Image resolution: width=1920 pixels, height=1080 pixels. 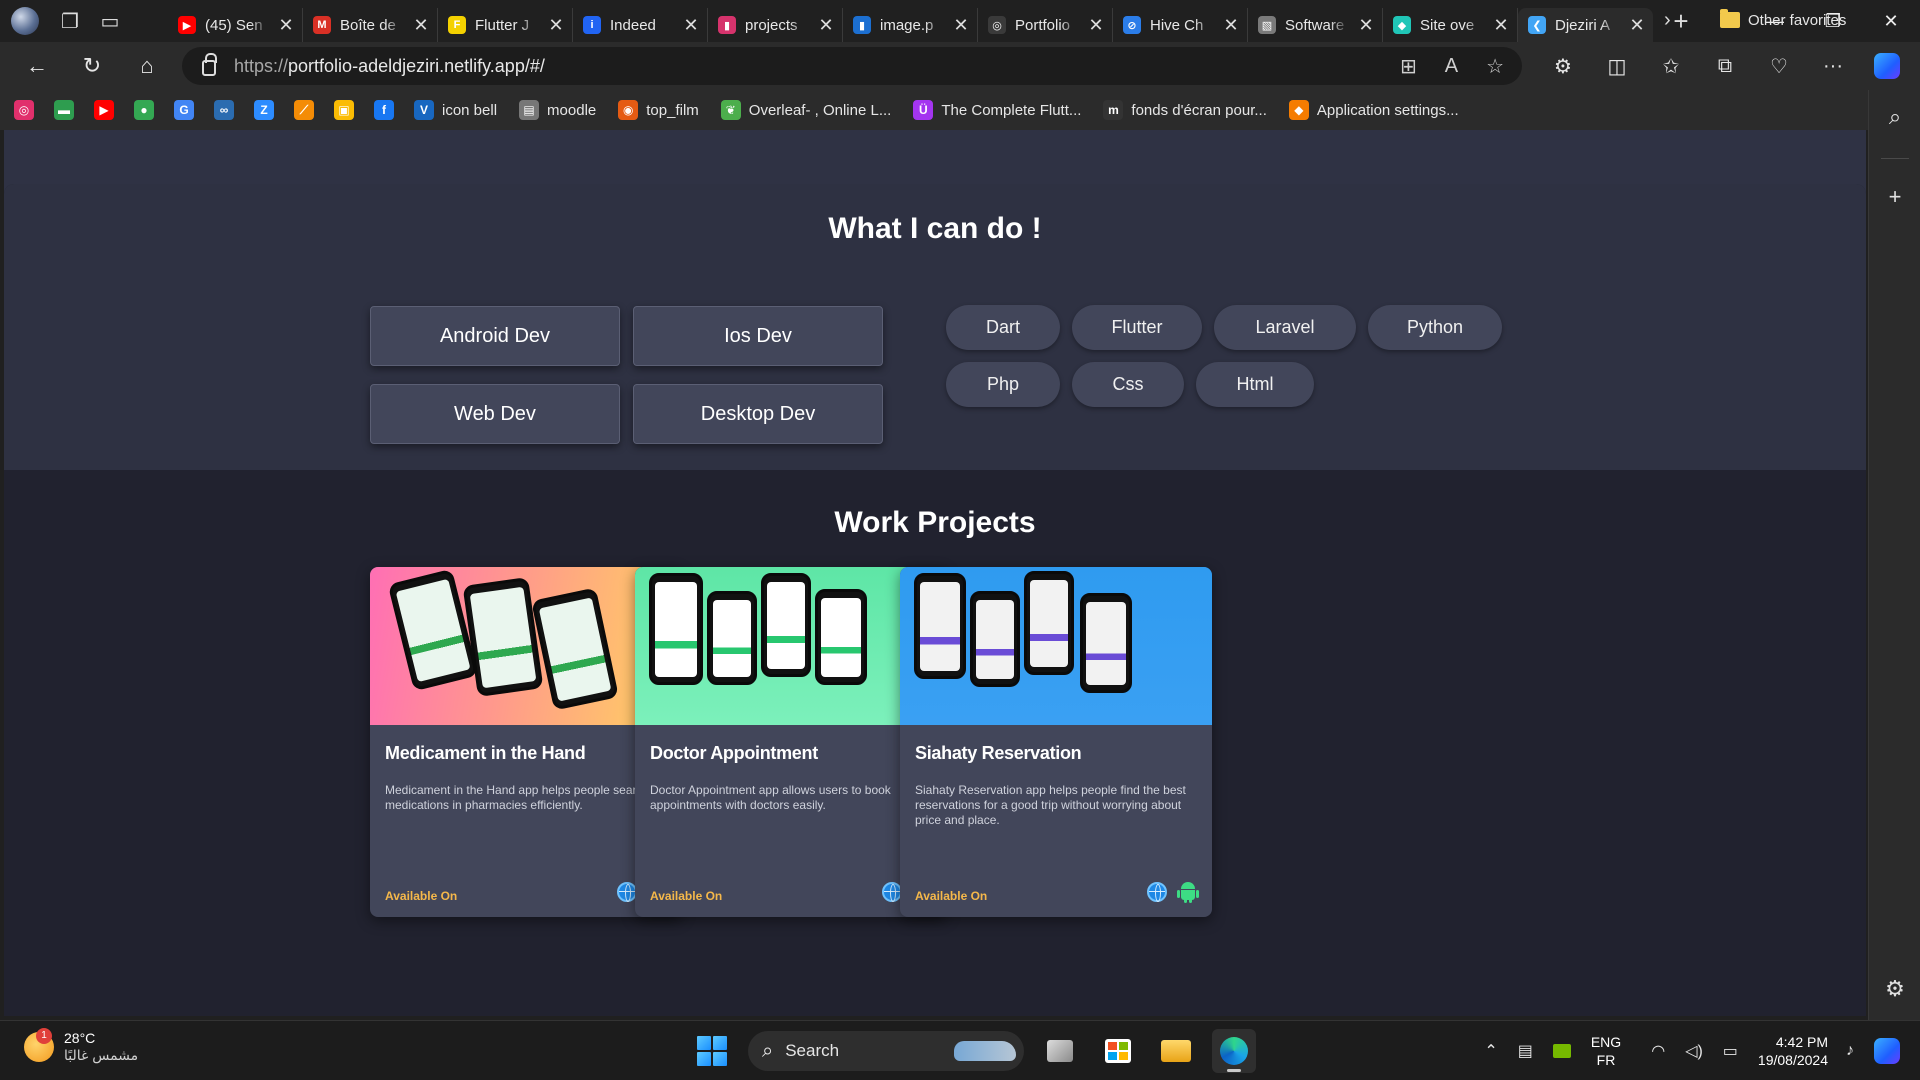 I want to click on skill-chip-flutter: Flutter, so click(x=1137, y=327).